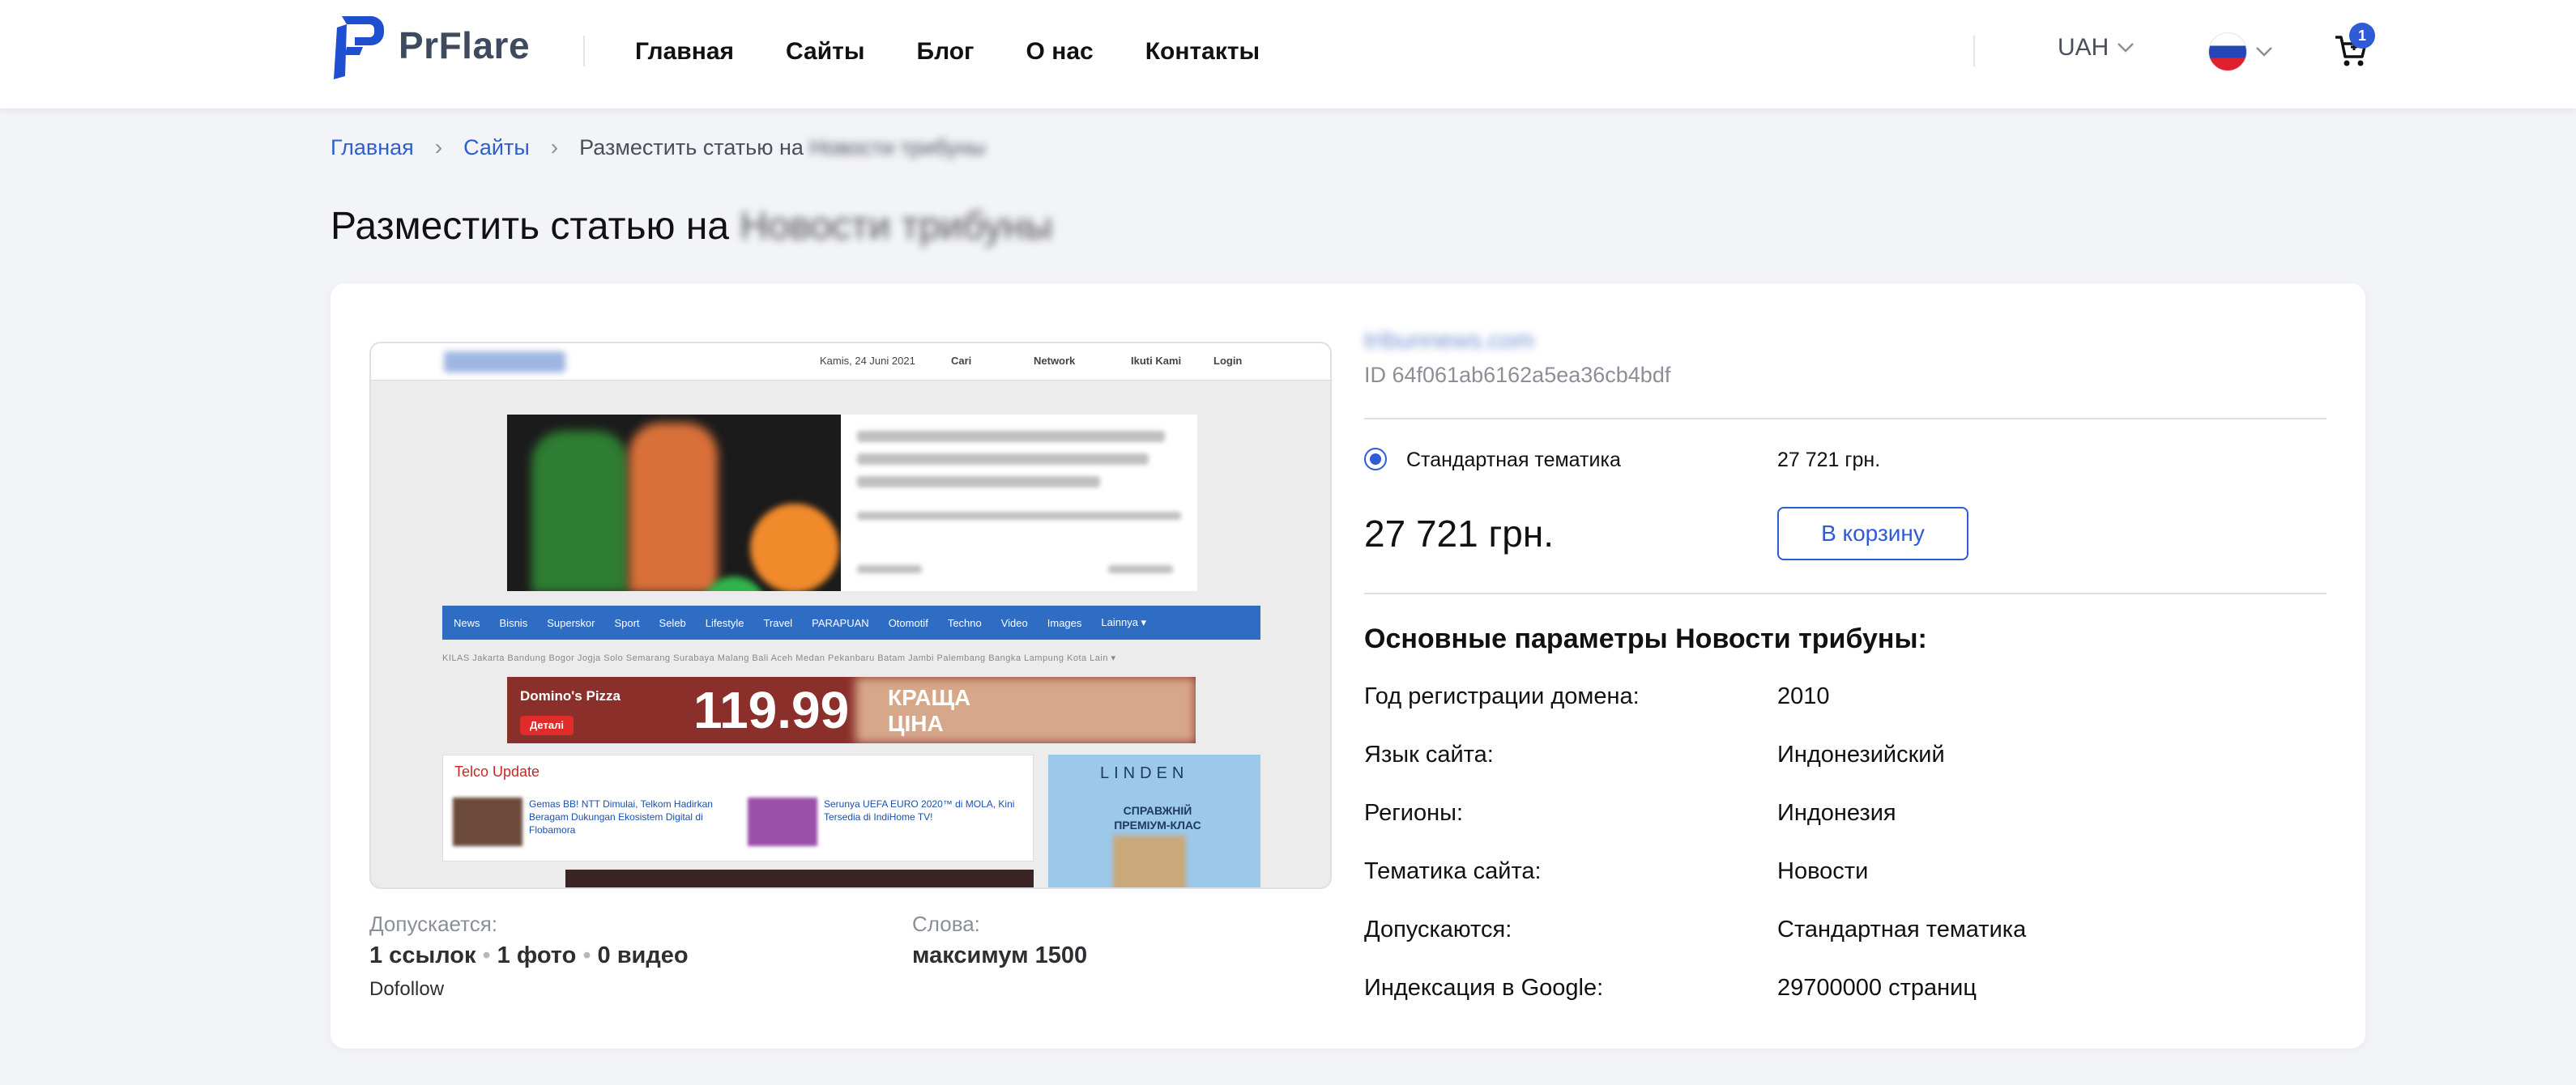 This screenshot has width=2576, height=1085. Describe the element at coordinates (772, 710) in the screenshot. I see `preview-ad-price: 119.99` at that location.